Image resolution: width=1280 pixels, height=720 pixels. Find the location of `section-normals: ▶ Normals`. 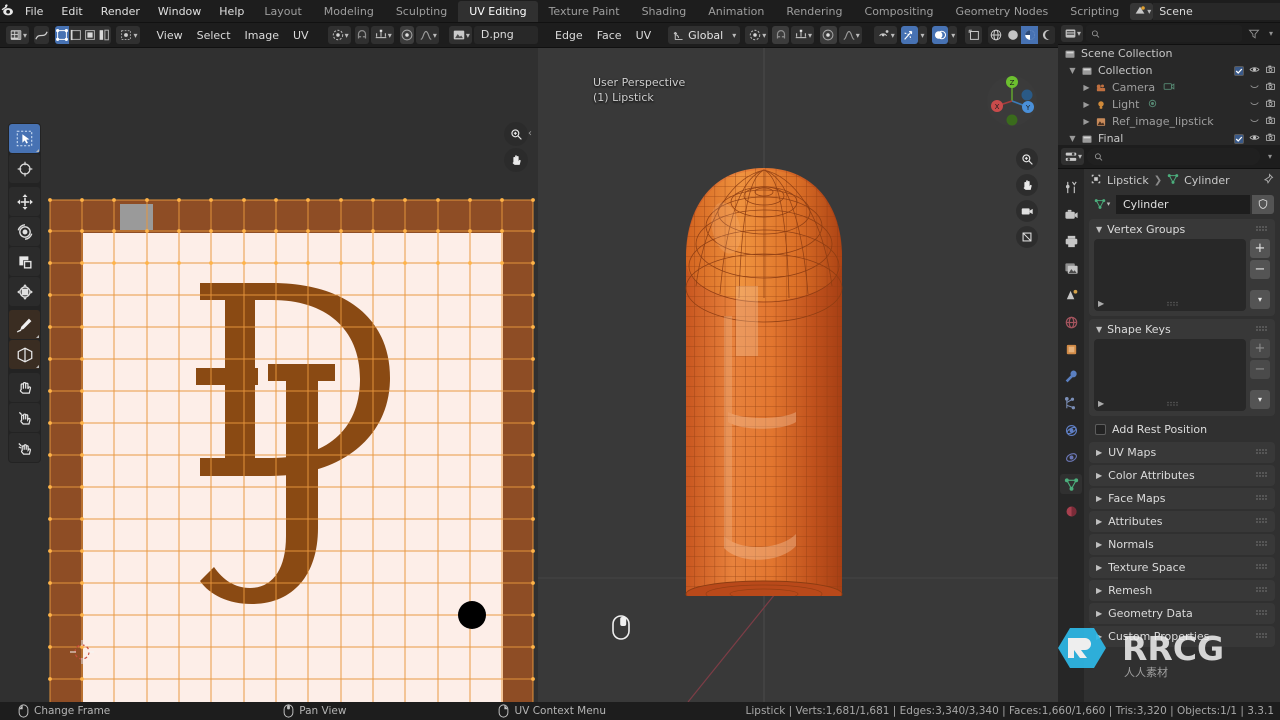

section-normals: ▶ Normals is located at coordinates (1182, 544).